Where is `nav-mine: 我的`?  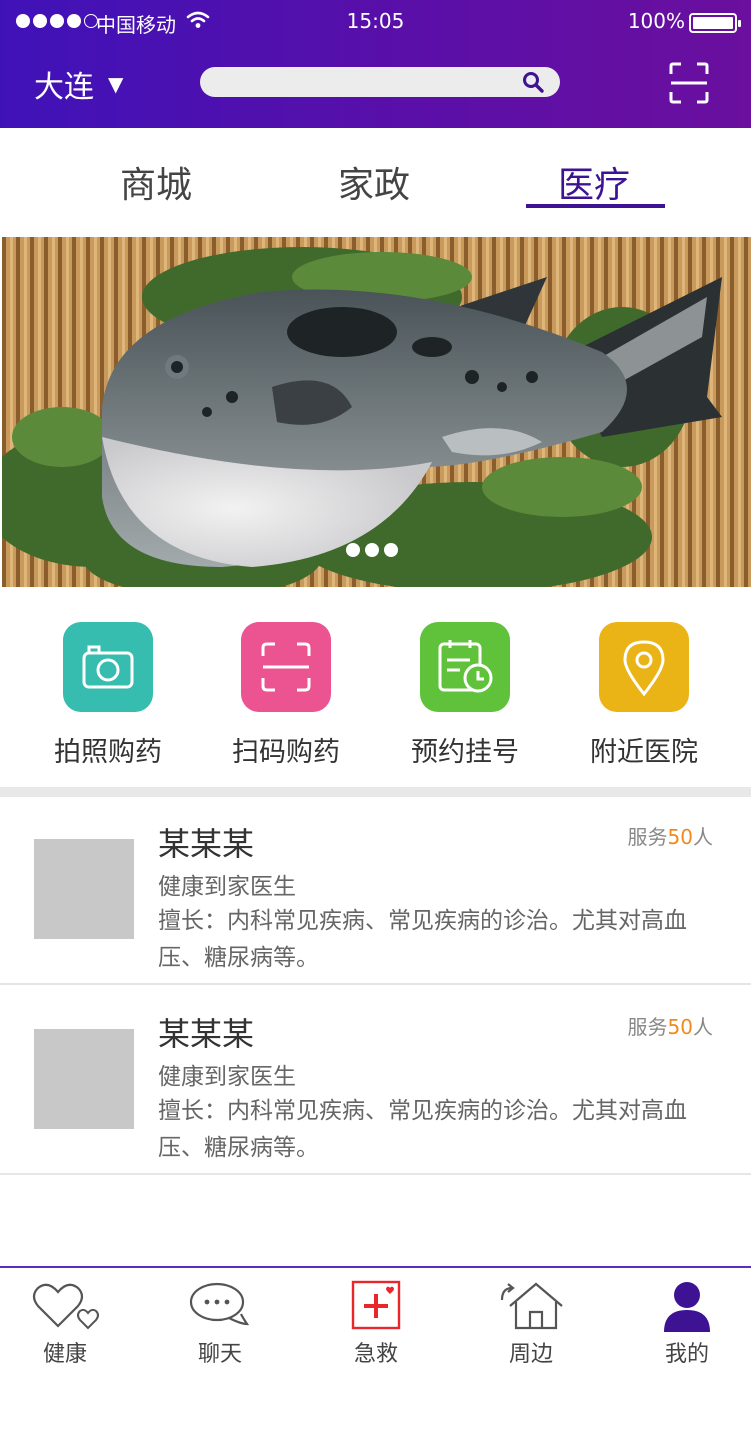
nav-mine: 我的 is located at coordinates (687, 1324).